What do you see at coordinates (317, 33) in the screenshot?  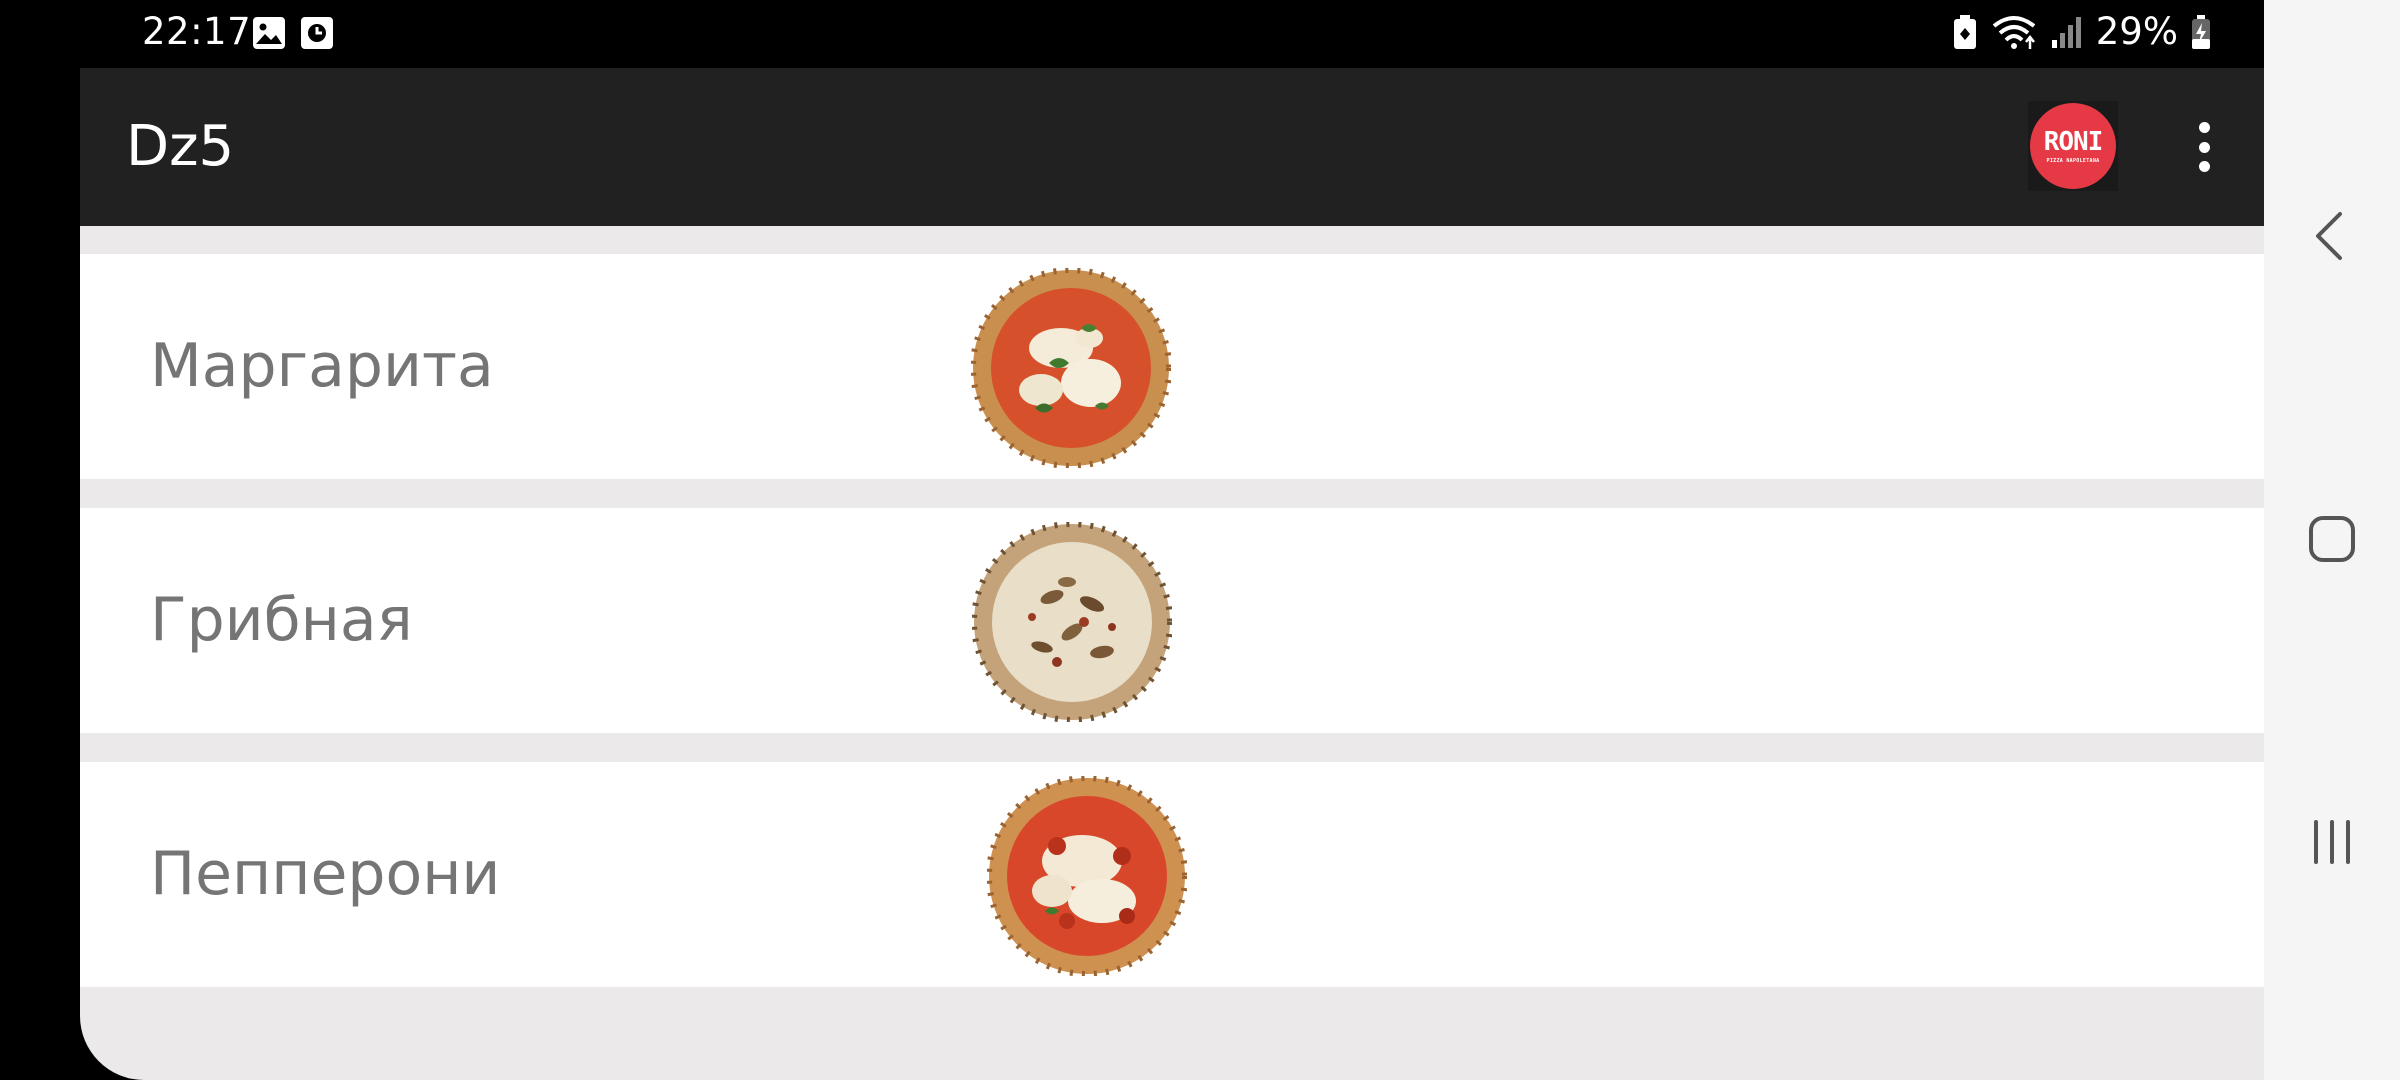 I see `clock-icon` at bounding box center [317, 33].